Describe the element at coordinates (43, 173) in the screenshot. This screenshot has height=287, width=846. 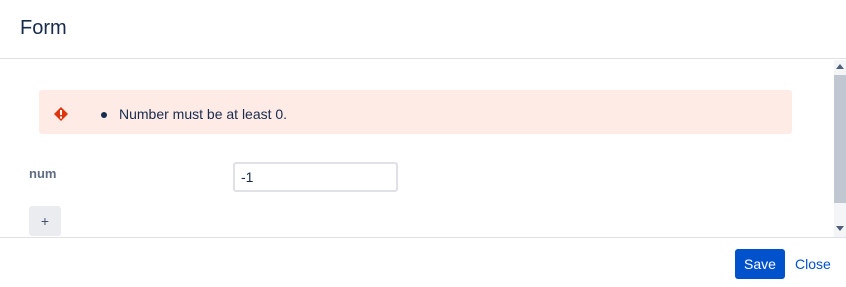
I see `num-field-label: num` at that location.